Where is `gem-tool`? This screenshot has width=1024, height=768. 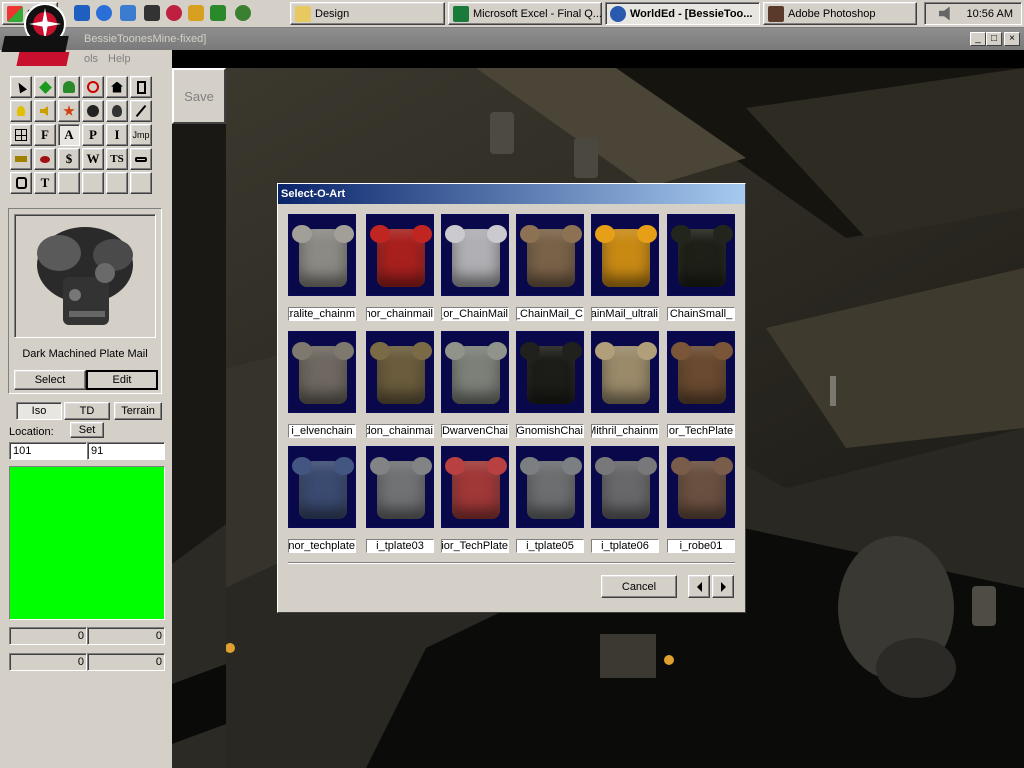 gem-tool is located at coordinates (45, 87).